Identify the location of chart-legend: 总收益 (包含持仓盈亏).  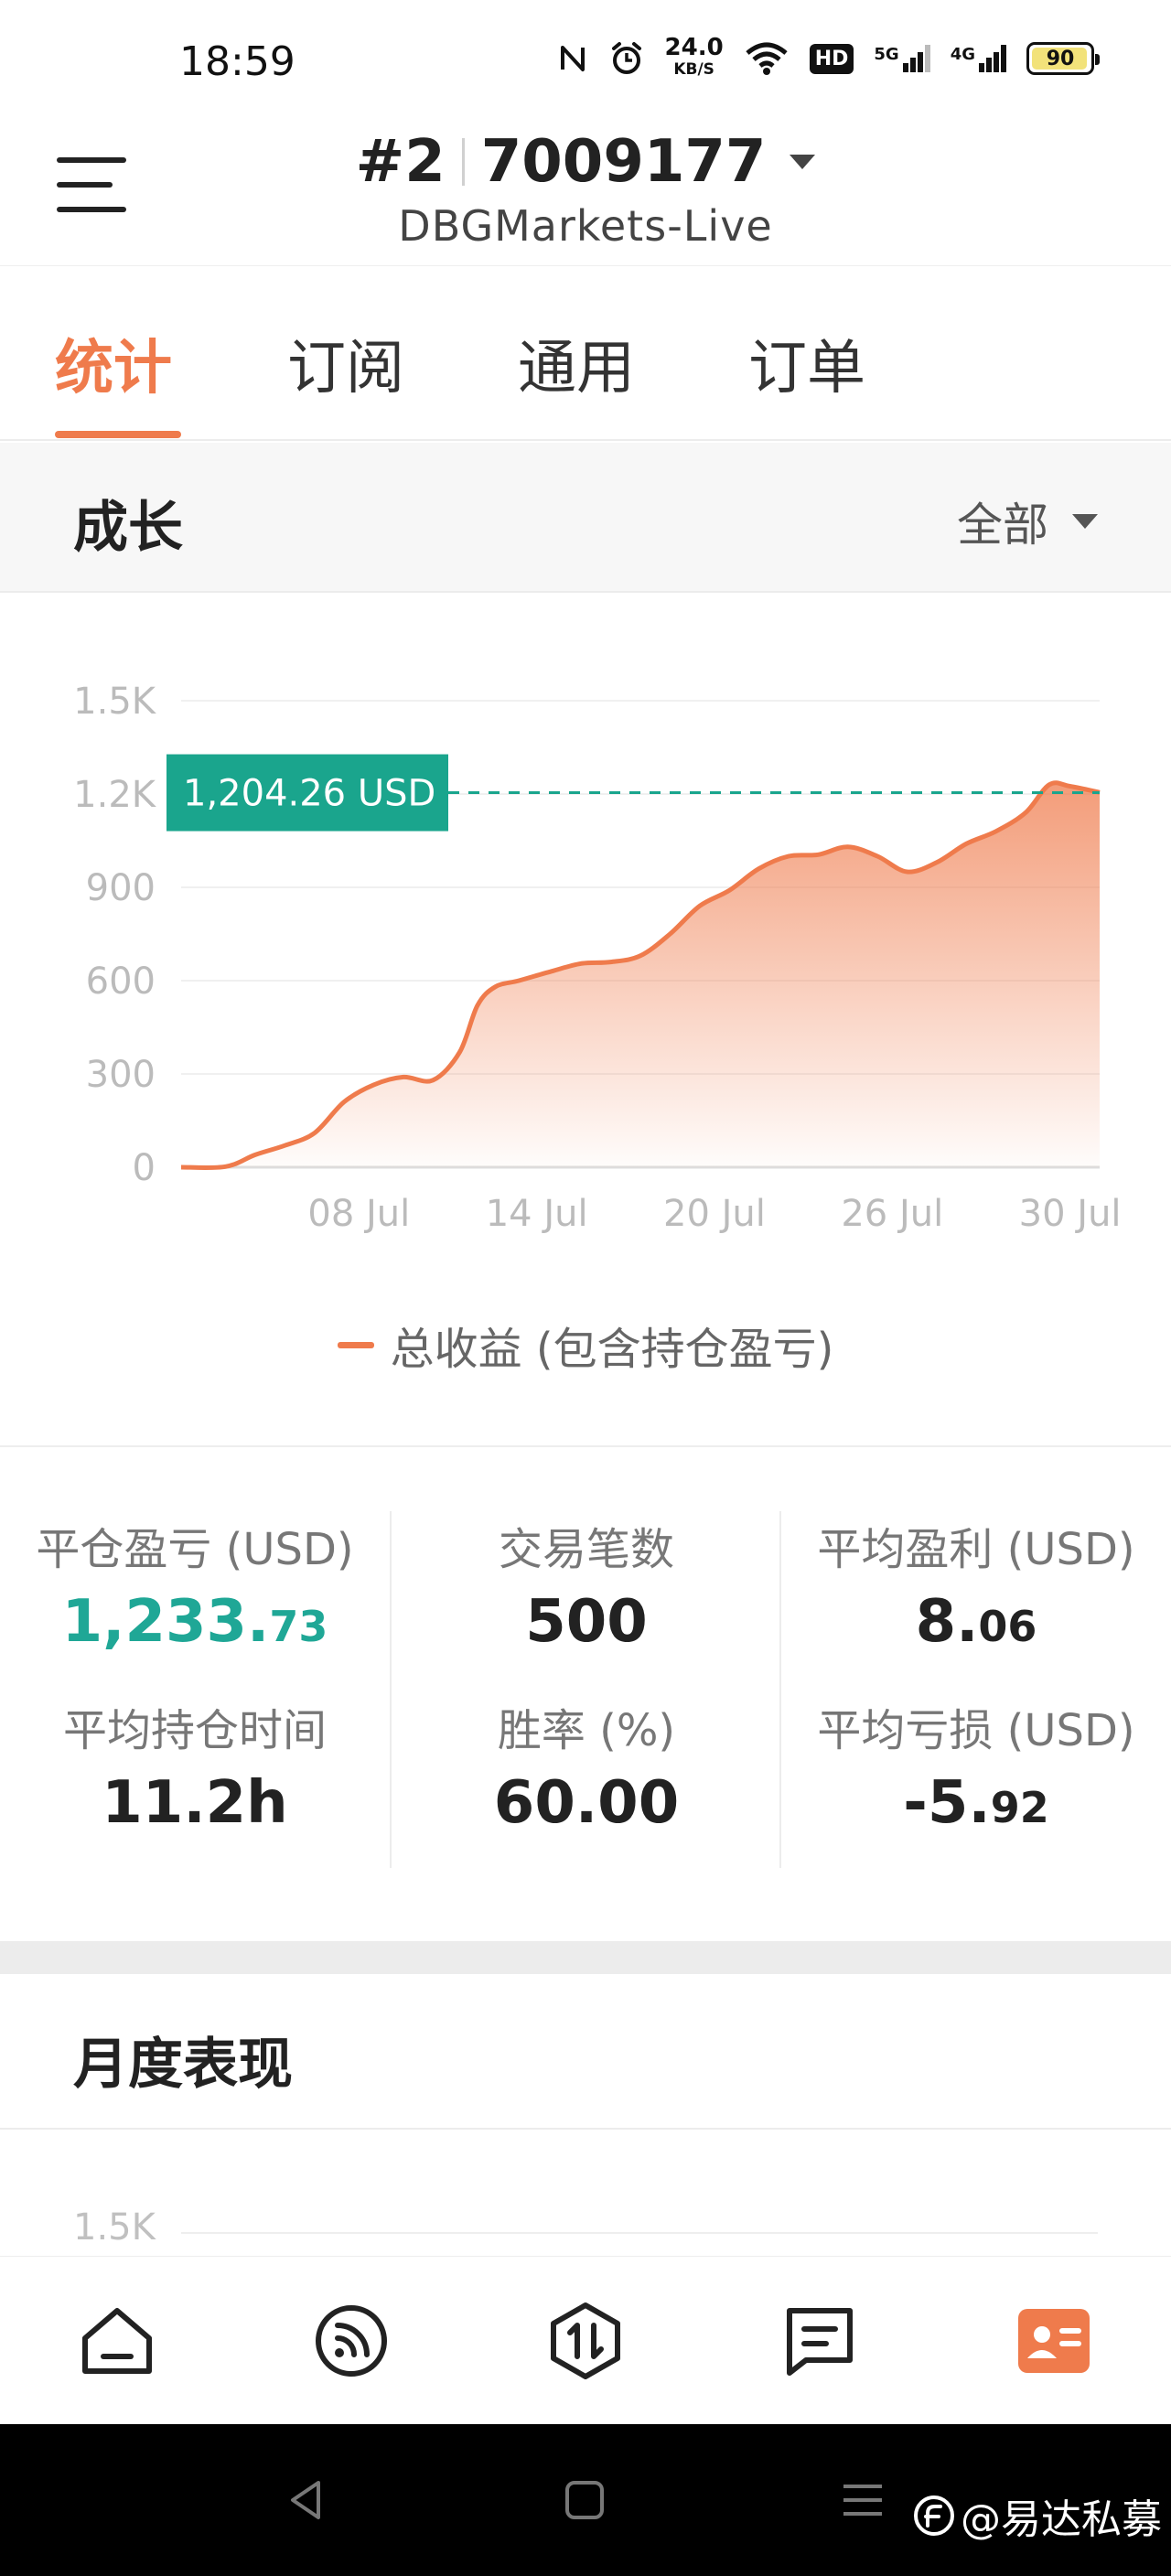
(585, 1345).